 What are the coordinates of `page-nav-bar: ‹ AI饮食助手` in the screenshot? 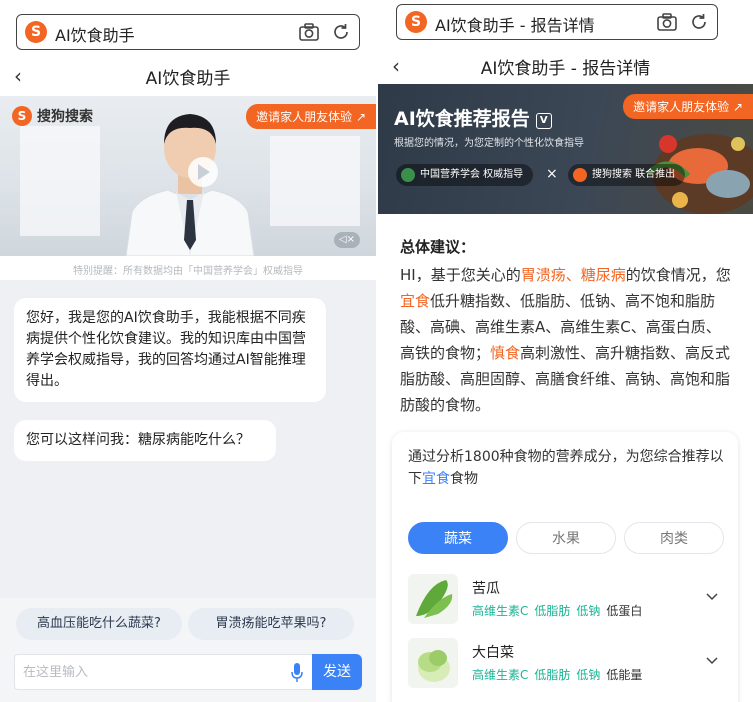 It's located at (188, 75).